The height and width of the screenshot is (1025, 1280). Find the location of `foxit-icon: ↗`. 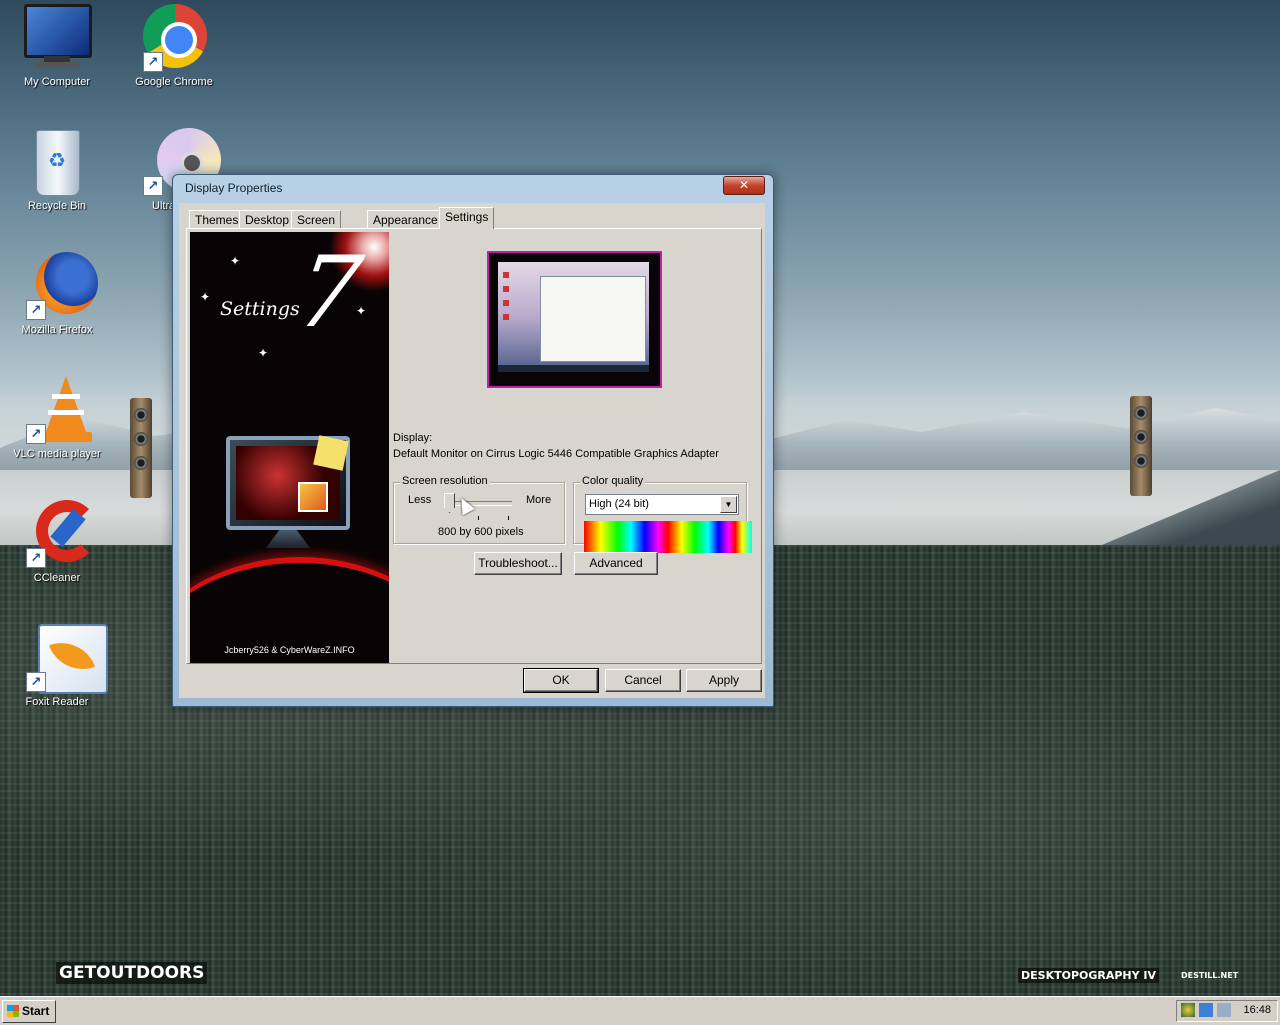

foxit-icon: ↗ is located at coordinates (65, 659).